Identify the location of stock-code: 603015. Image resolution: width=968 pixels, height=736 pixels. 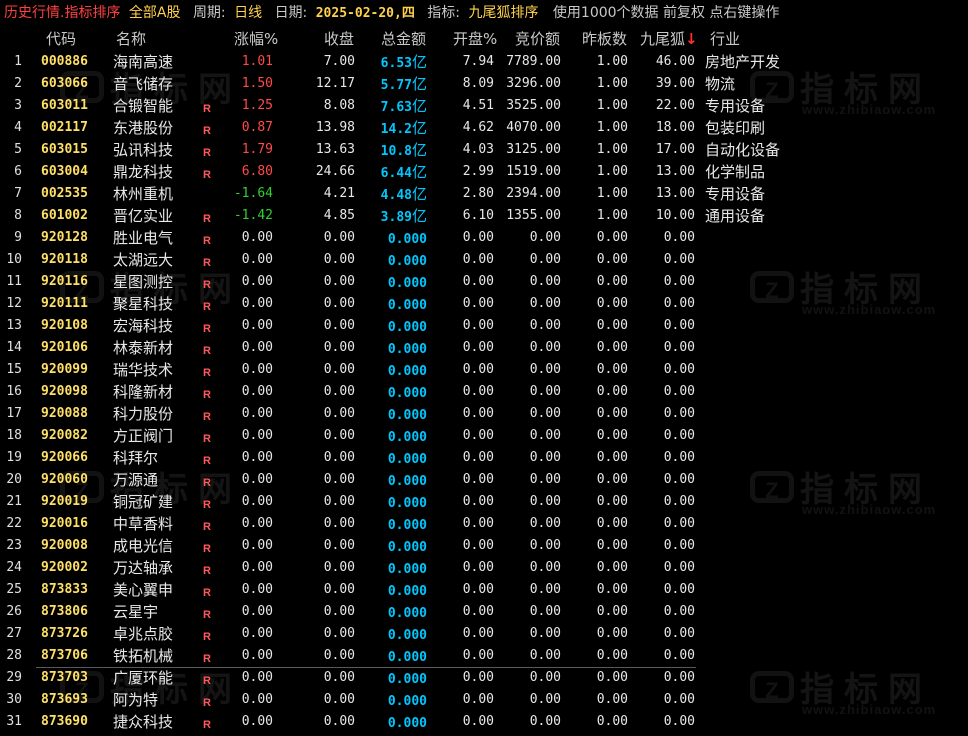
(64, 150).